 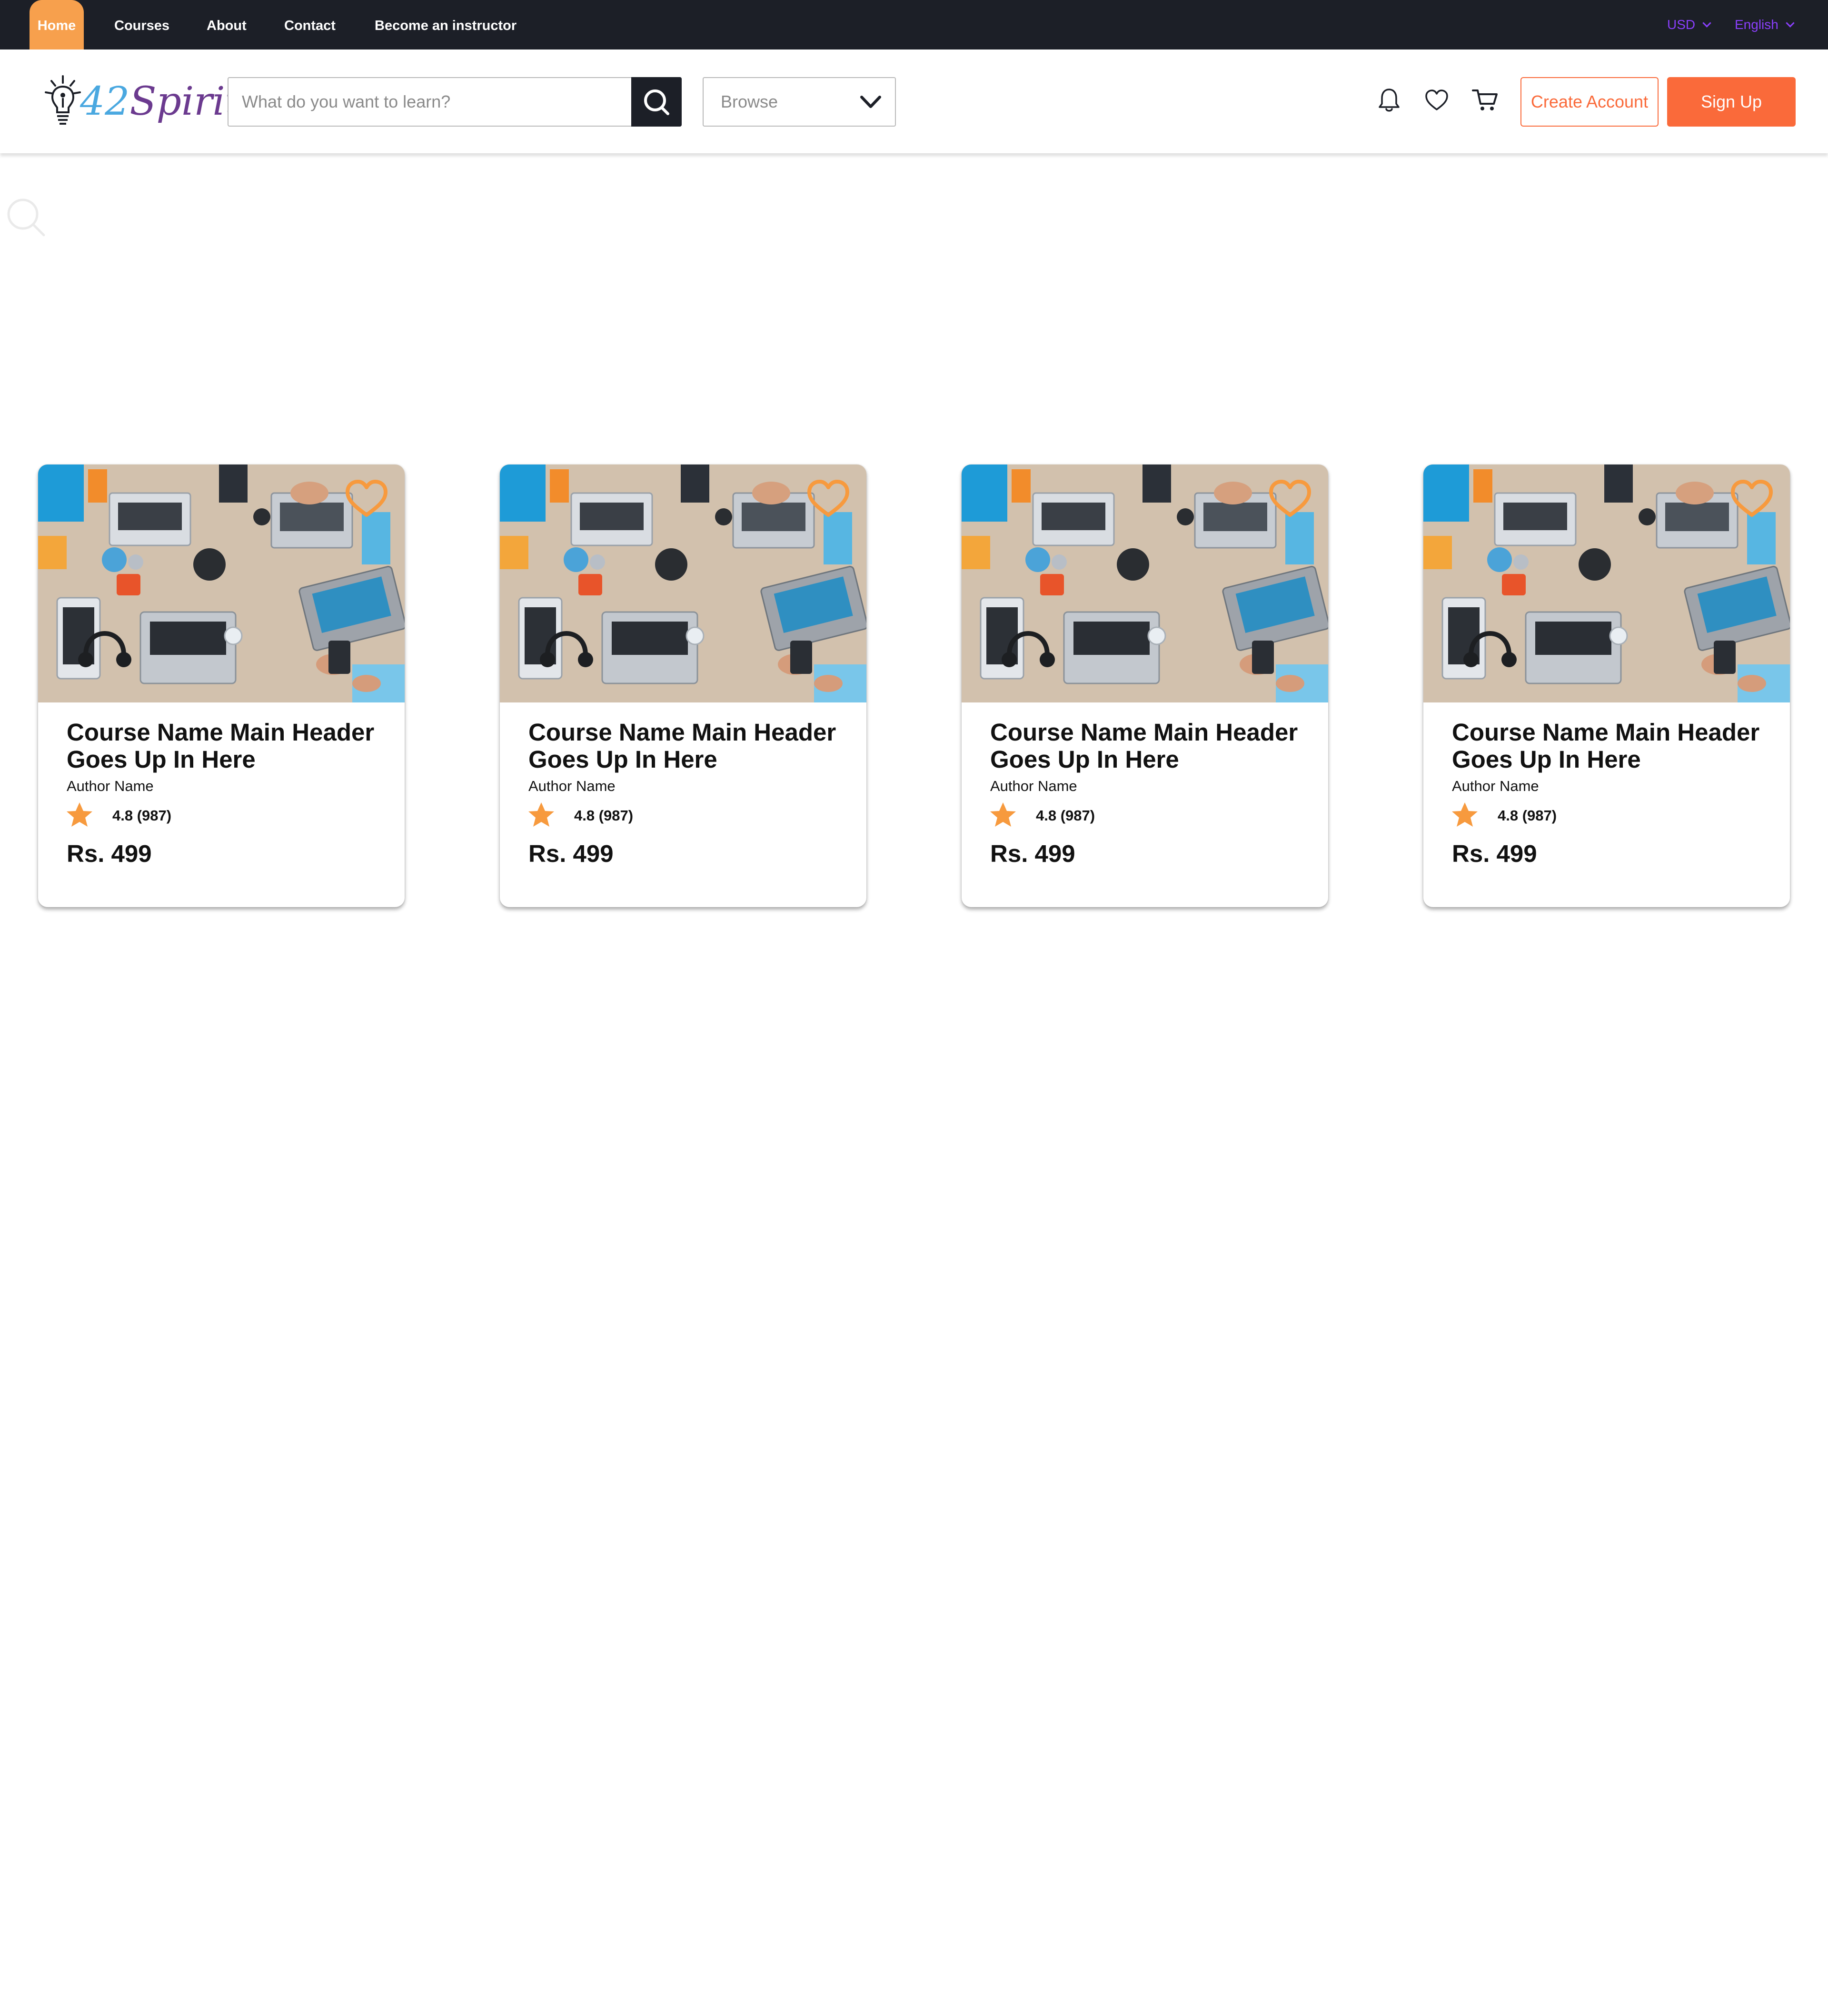 I want to click on cart-button, so click(x=1485, y=100).